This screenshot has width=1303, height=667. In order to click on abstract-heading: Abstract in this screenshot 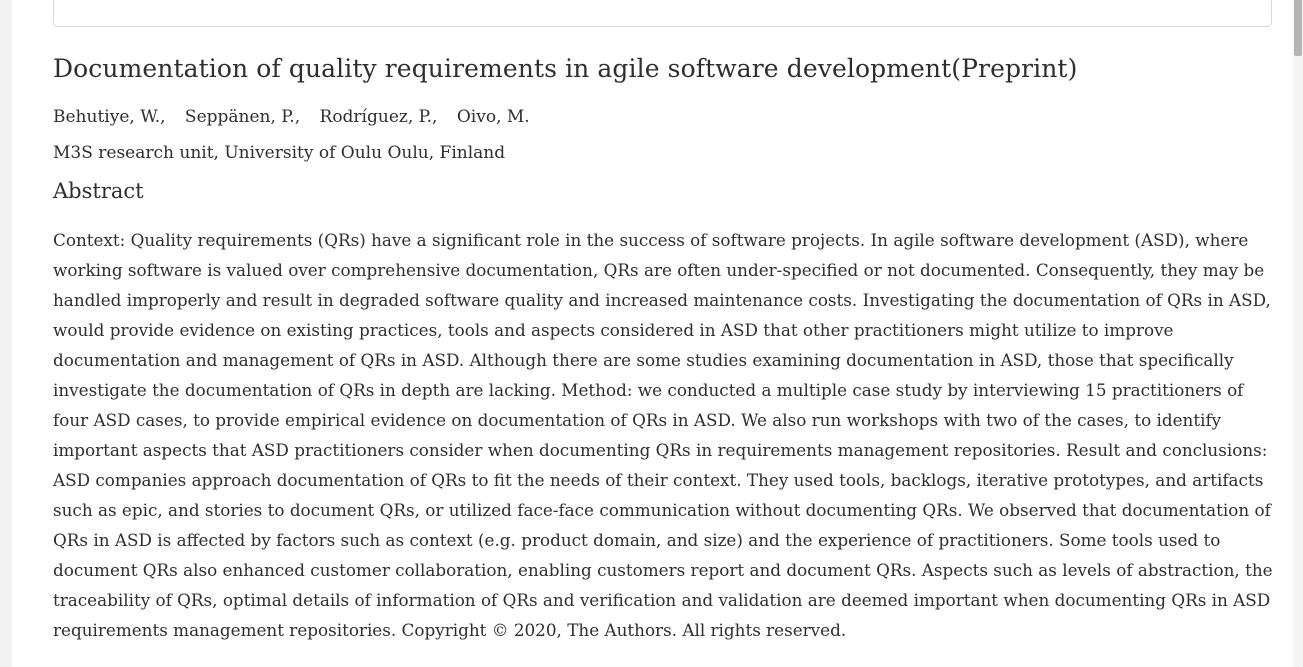, I will do `click(98, 191)`.